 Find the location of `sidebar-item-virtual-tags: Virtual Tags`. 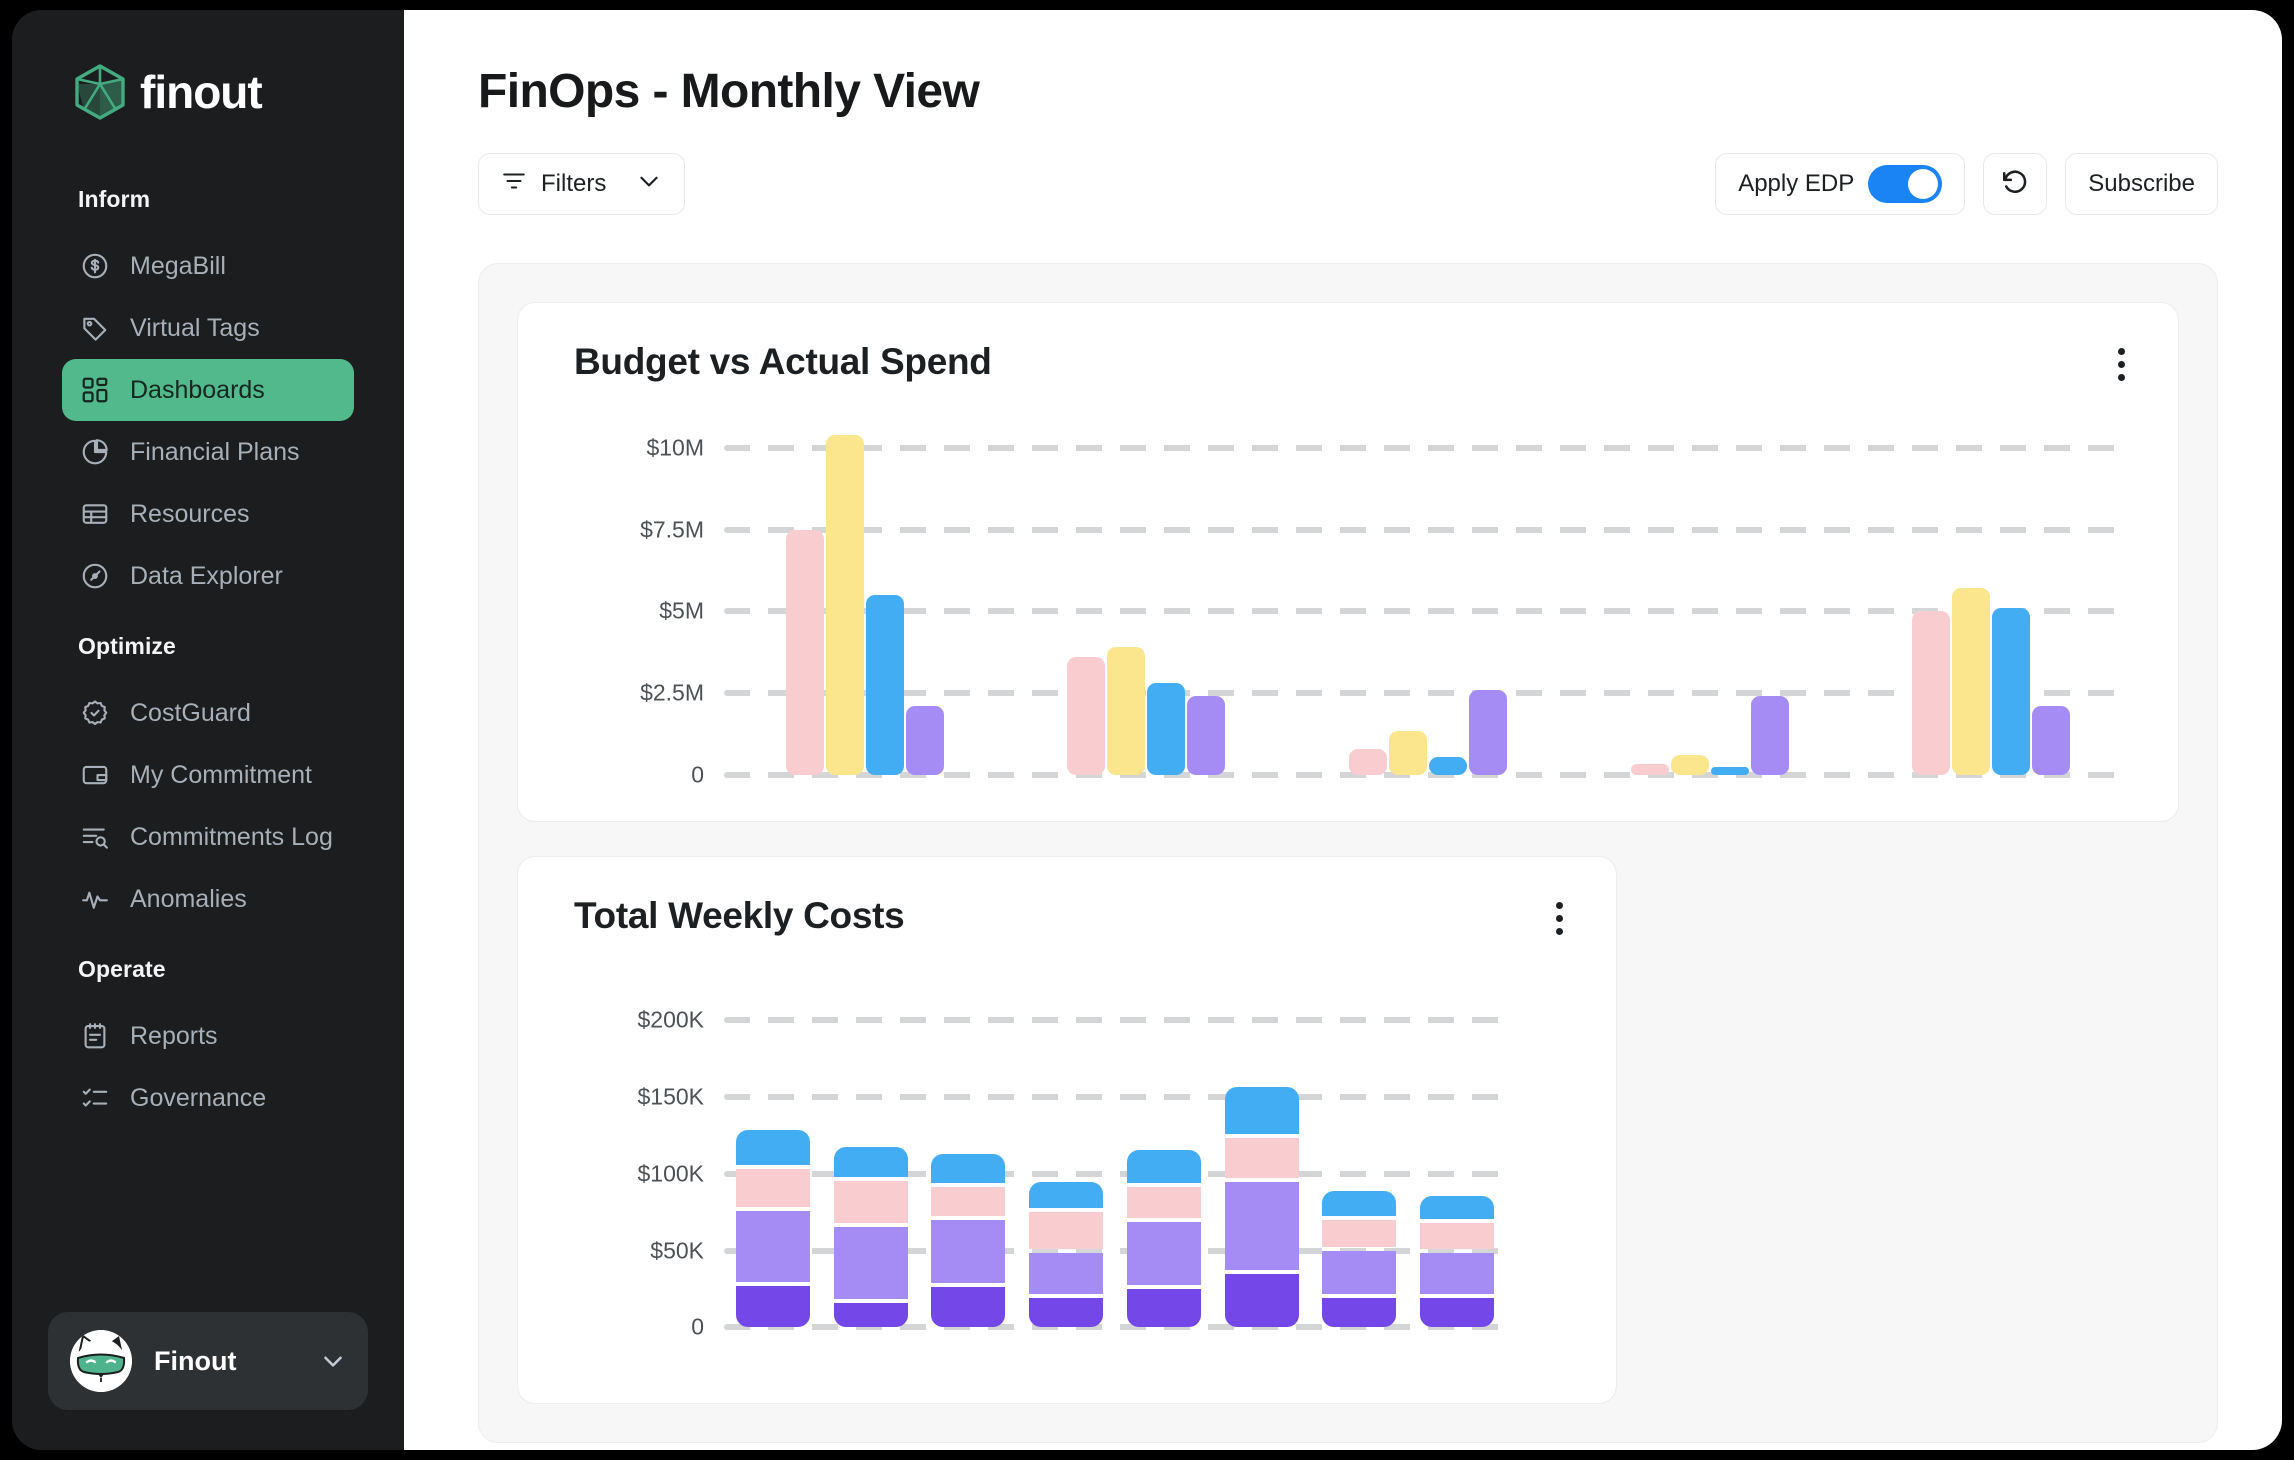

sidebar-item-virtual-tags: Virtual Tags is located at coordinates (208, 328).